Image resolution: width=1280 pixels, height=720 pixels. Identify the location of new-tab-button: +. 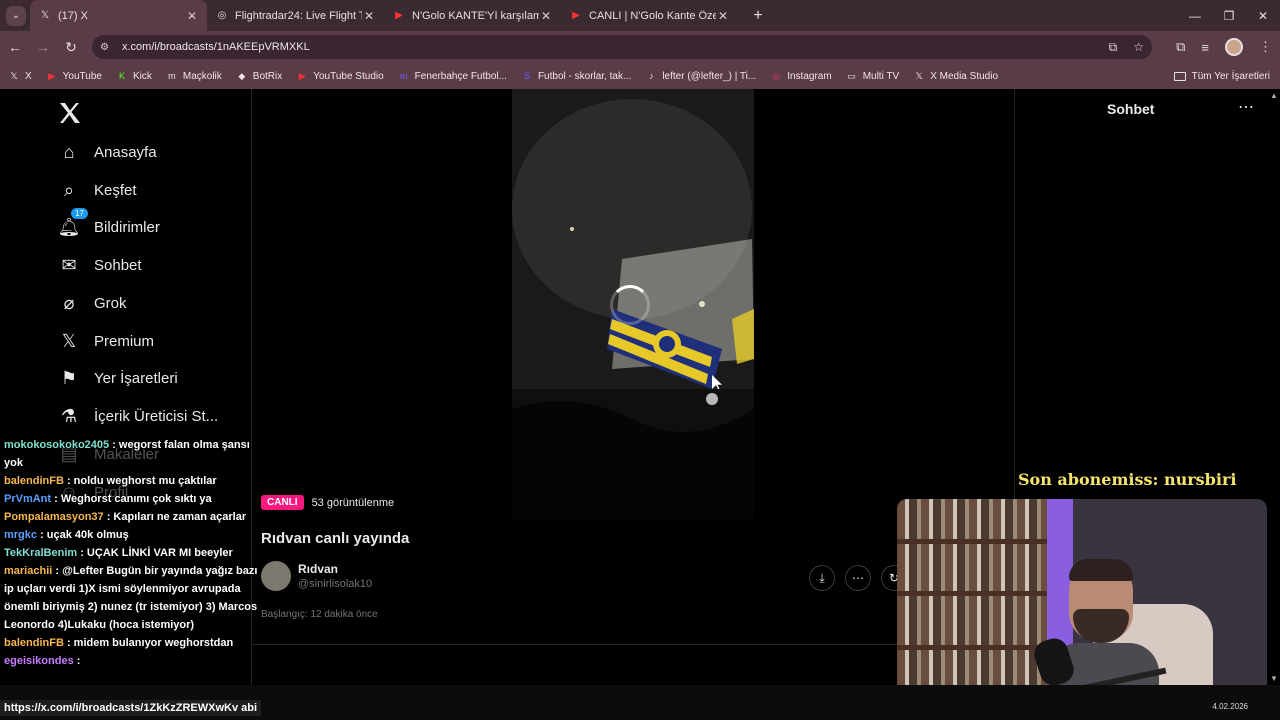
(758, 16).